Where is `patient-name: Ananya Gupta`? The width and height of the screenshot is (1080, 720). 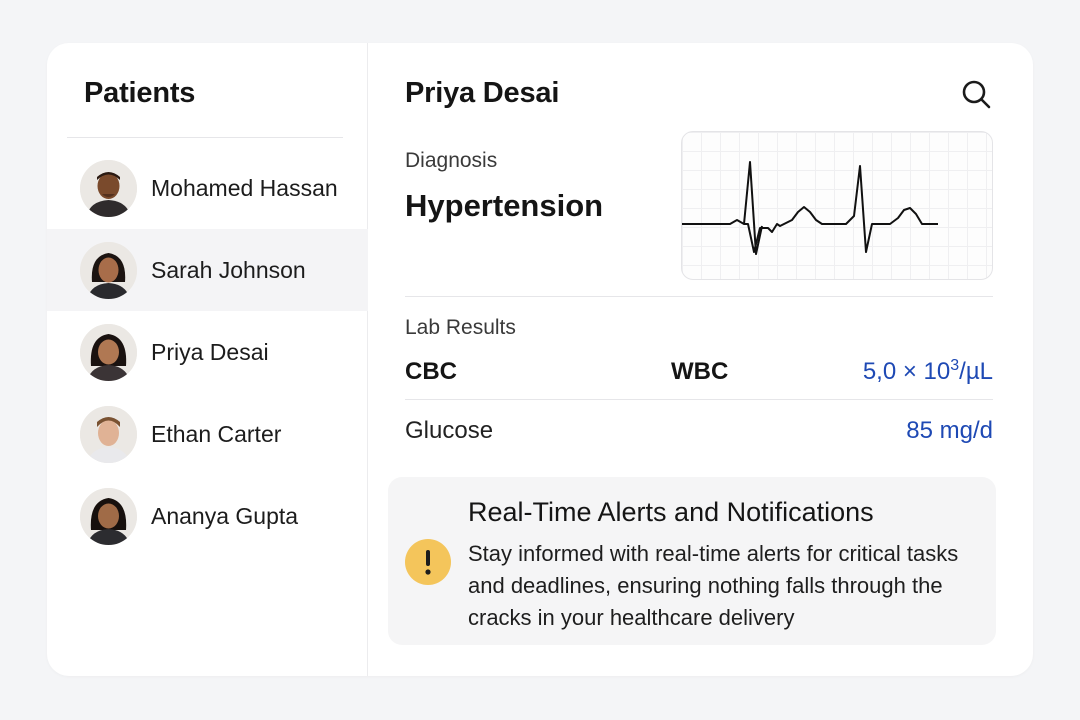
patient-name: Ananya Gupta is located at coordinates (225, 515).